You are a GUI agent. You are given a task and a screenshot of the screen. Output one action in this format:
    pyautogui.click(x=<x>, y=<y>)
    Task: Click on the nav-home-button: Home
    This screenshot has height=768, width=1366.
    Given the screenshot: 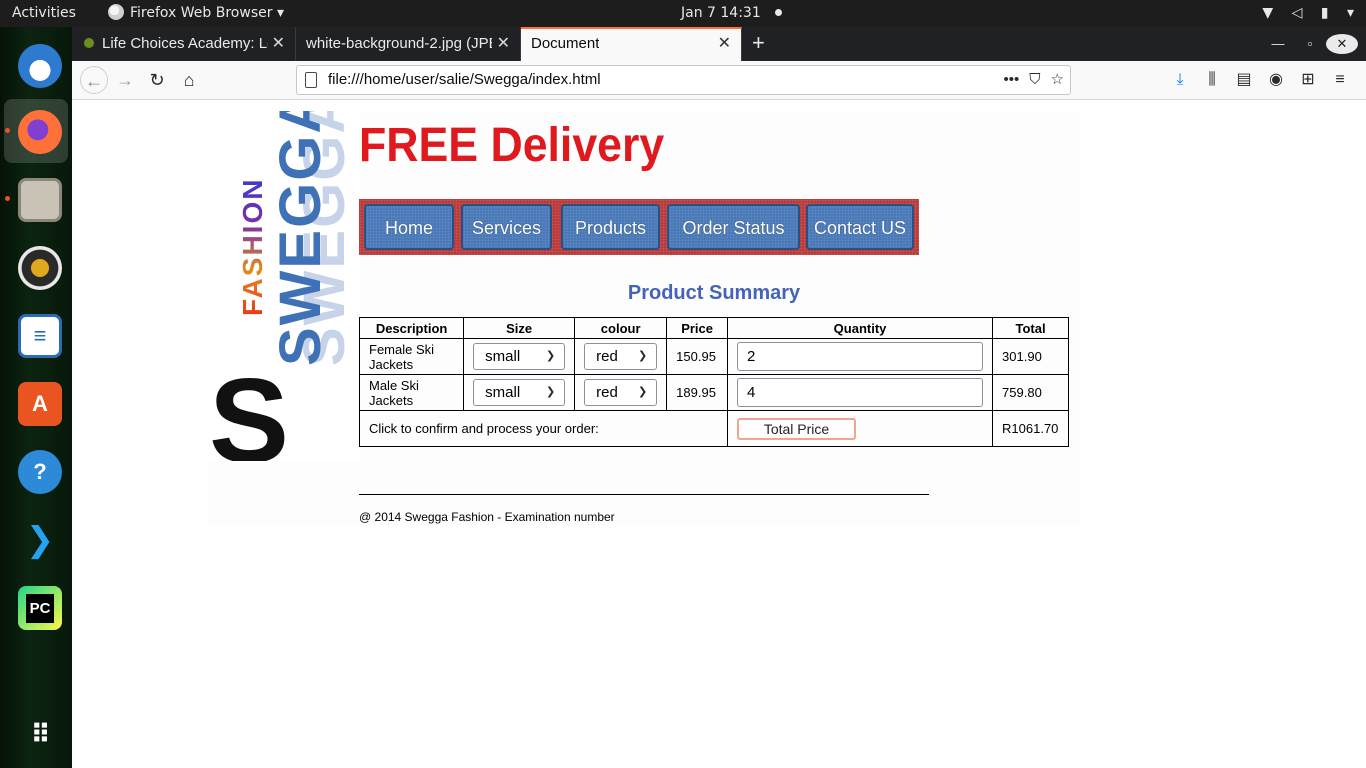 What is the action you would take?
    pyautogui.click(x=409, y=227)
    